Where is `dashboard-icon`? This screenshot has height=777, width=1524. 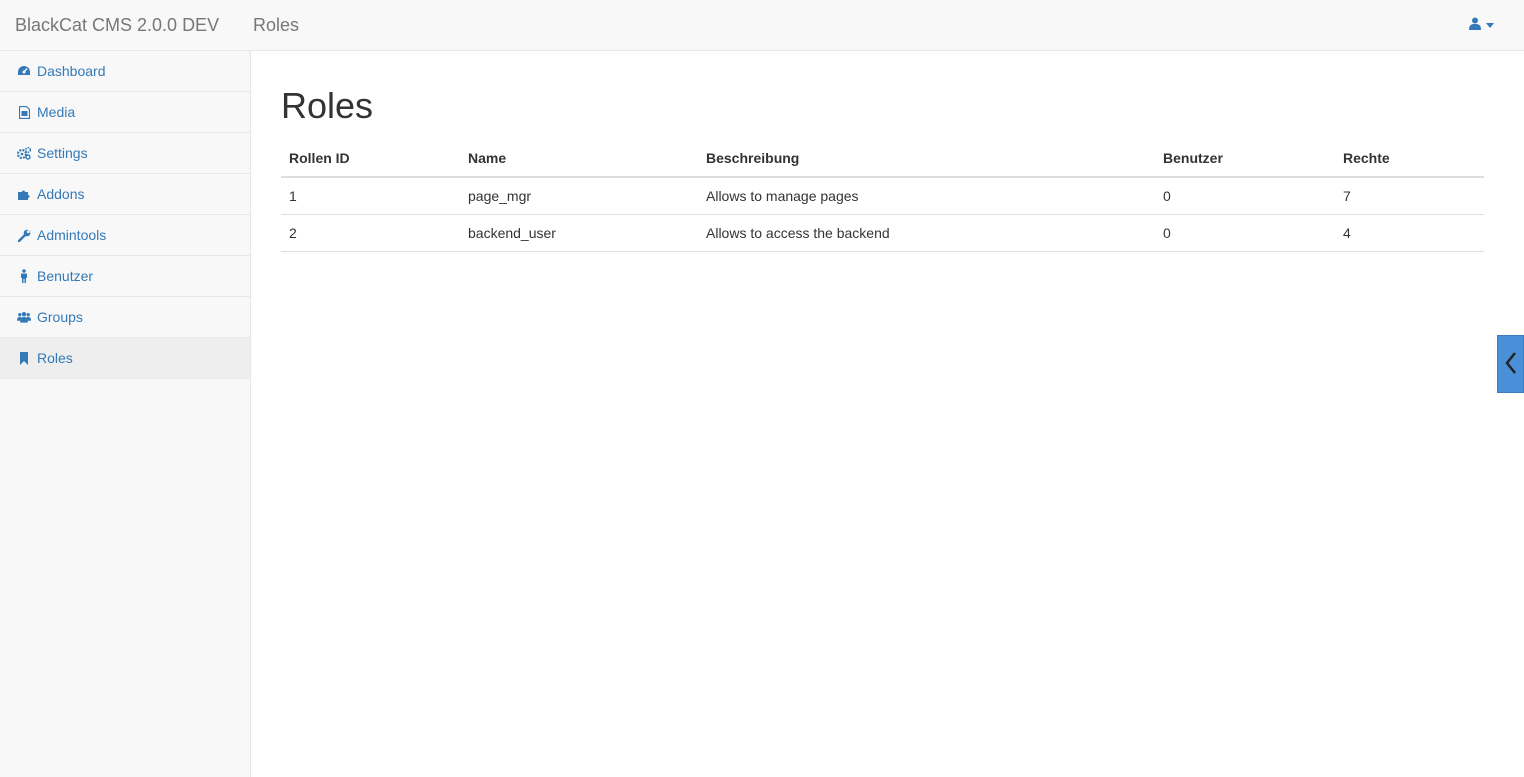 dashboard-icon is located at coordinates (24, 71).